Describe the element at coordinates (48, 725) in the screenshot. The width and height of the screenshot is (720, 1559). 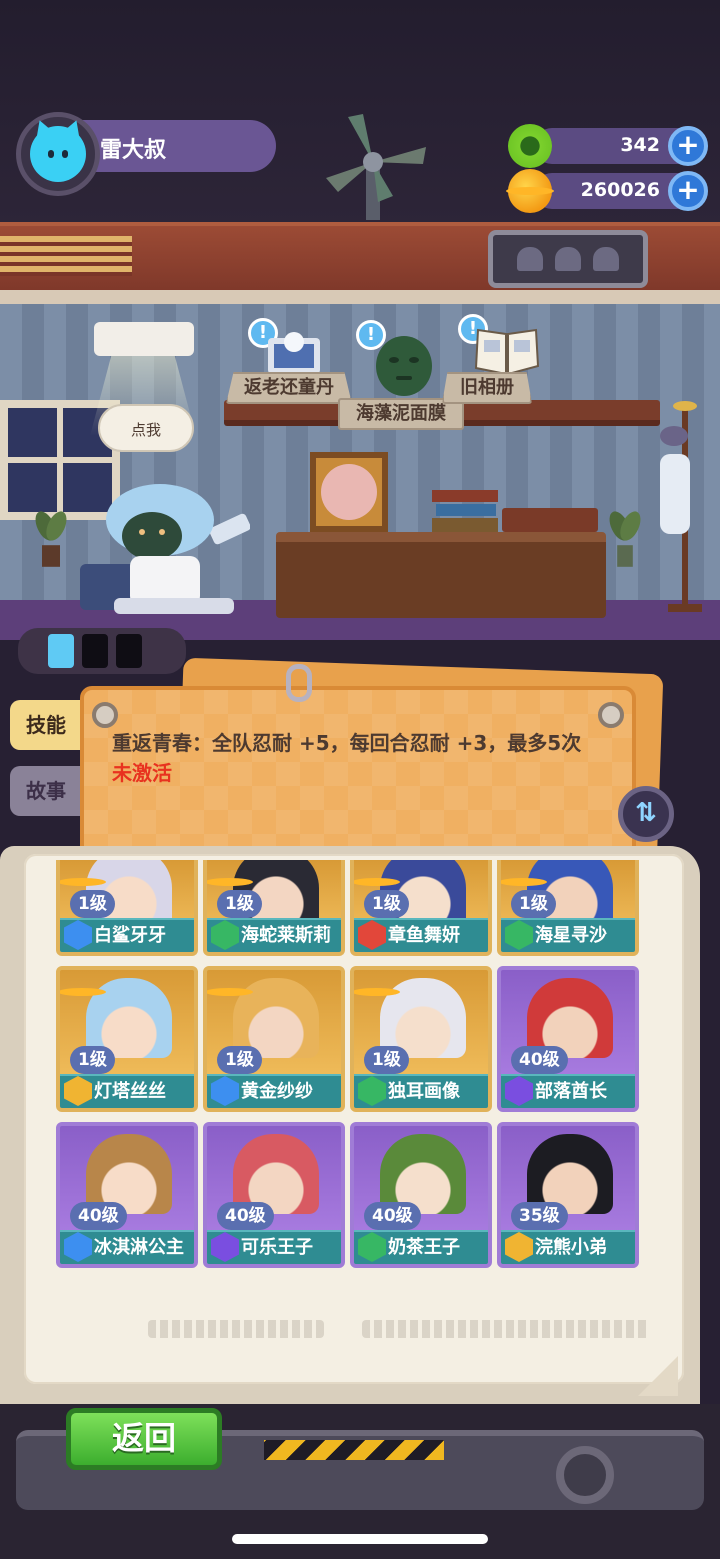
I see `tab-skill: 技能` at that location.